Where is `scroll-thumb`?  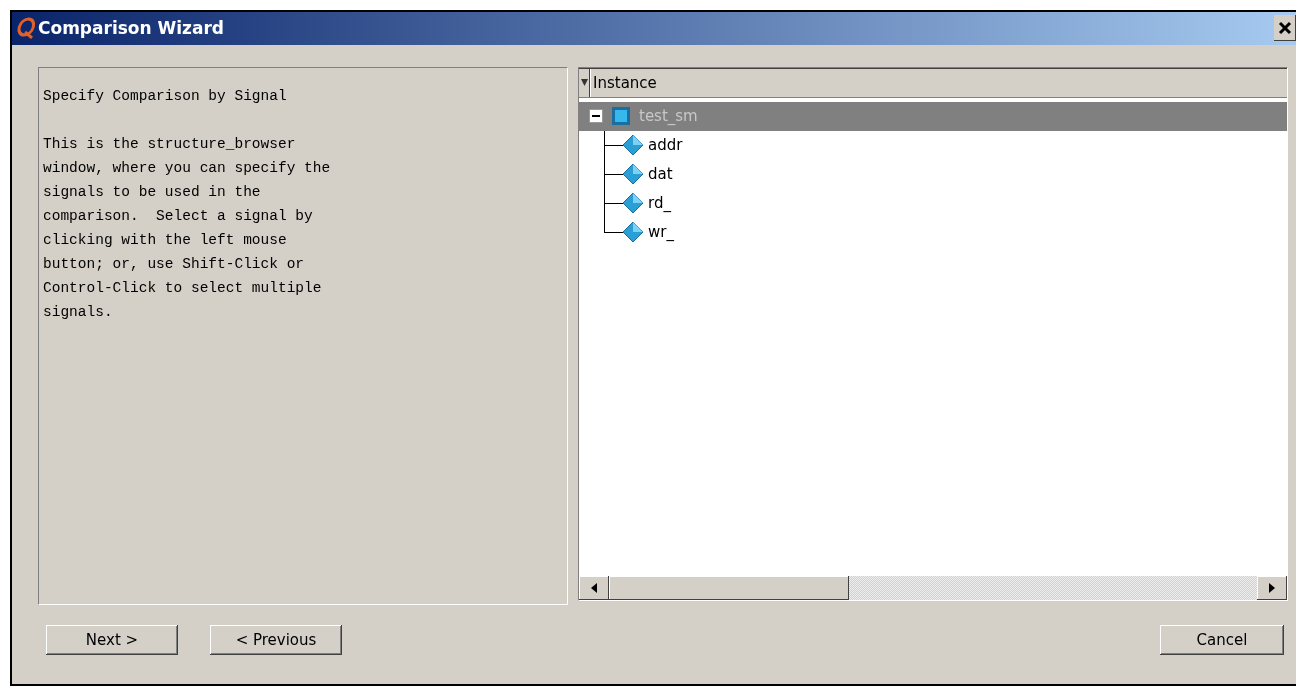
scroll-thumb is located at coordinates (729, 587).